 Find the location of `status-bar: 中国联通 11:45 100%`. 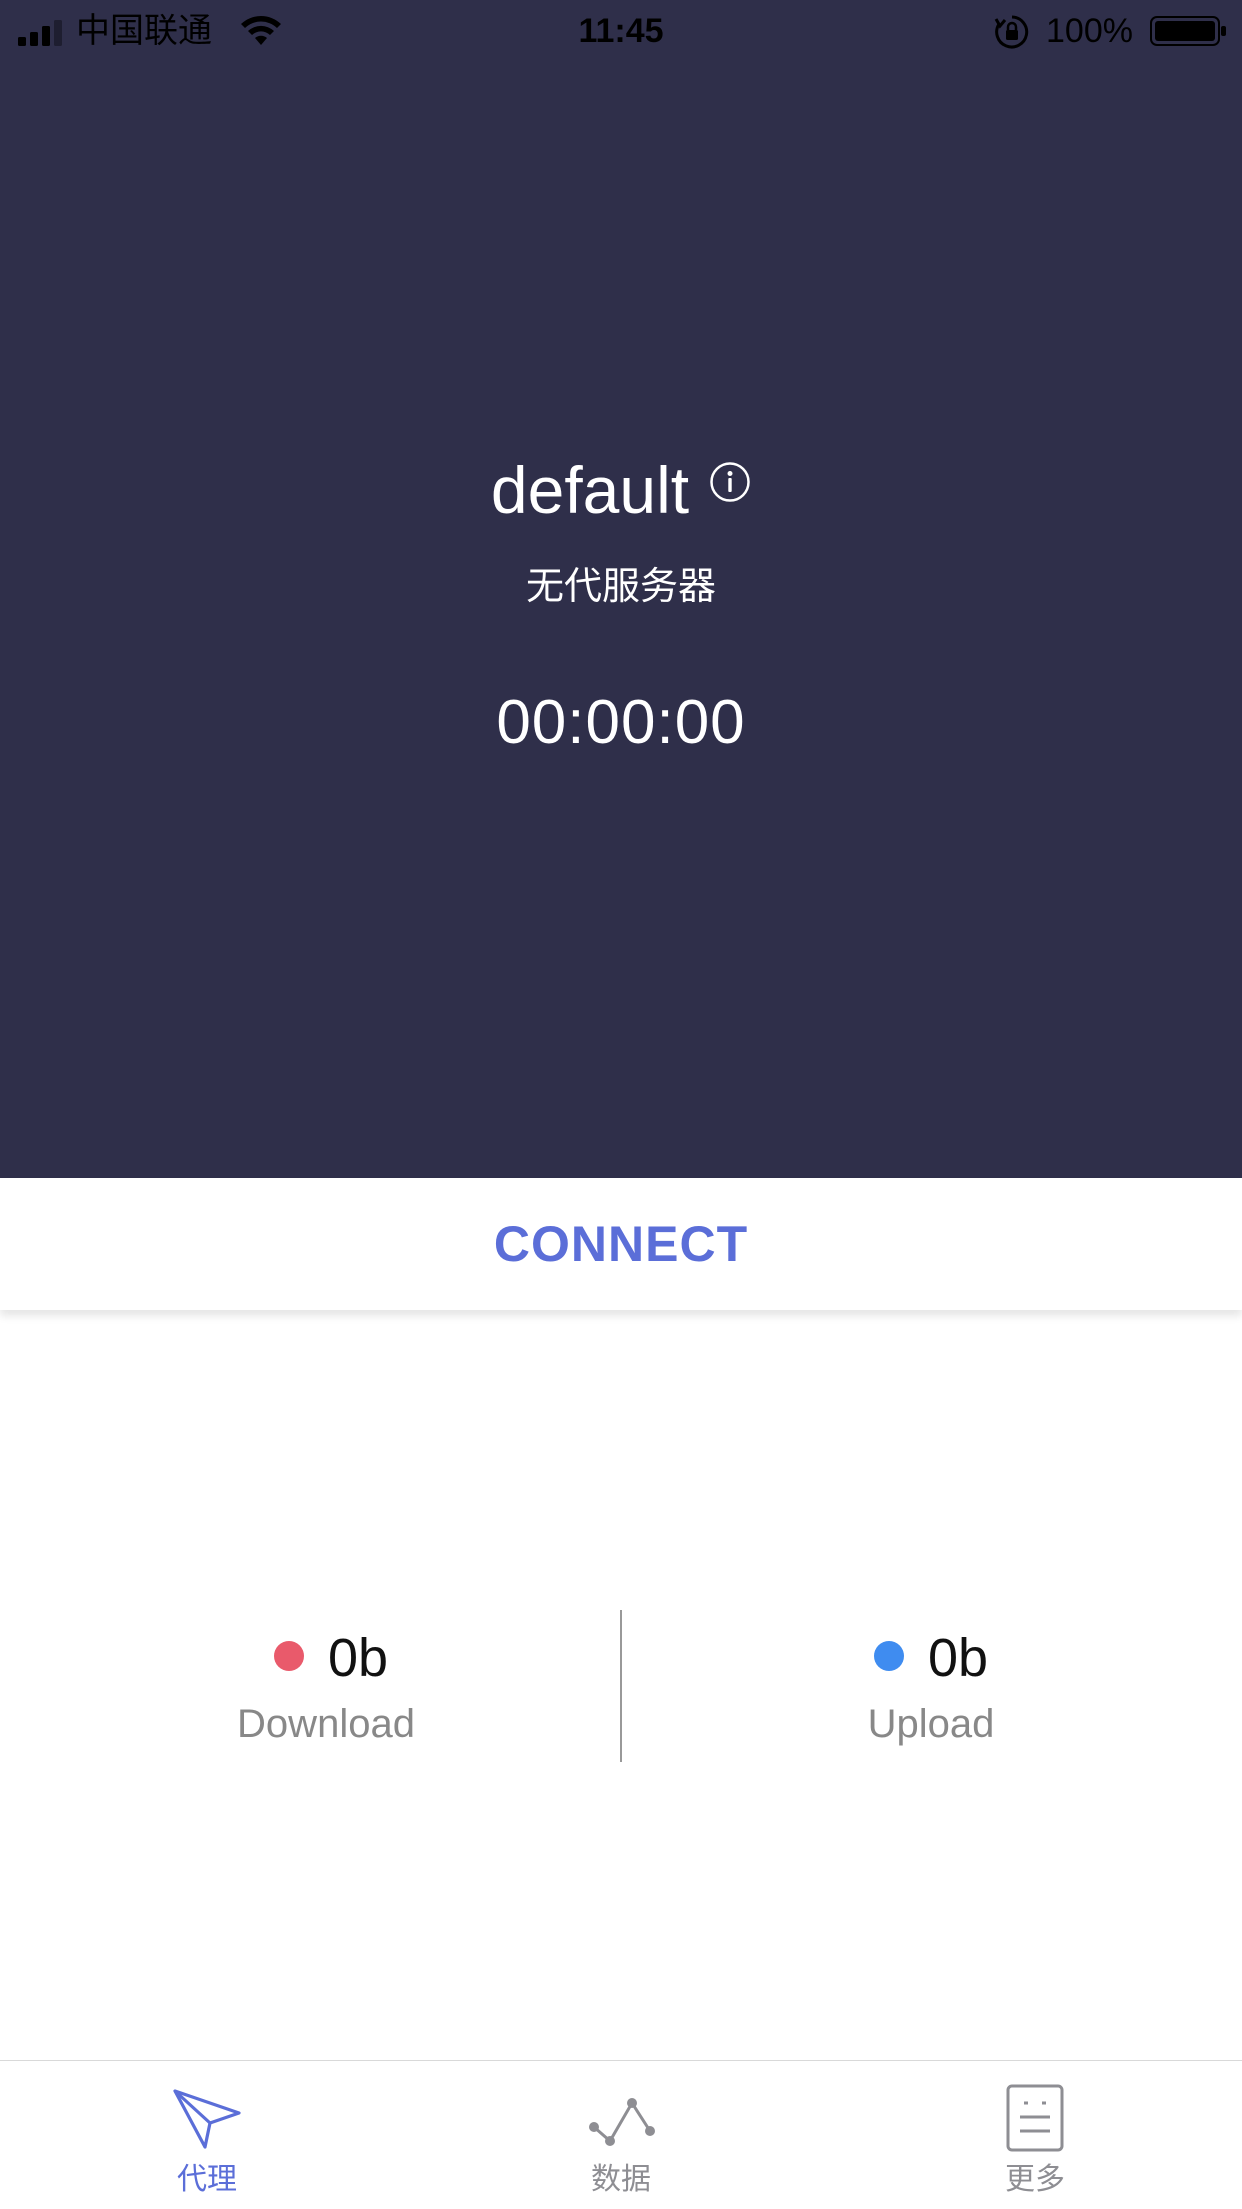

status-bar: 中国联通 11:45 100% is located at coordinates (621, 31).